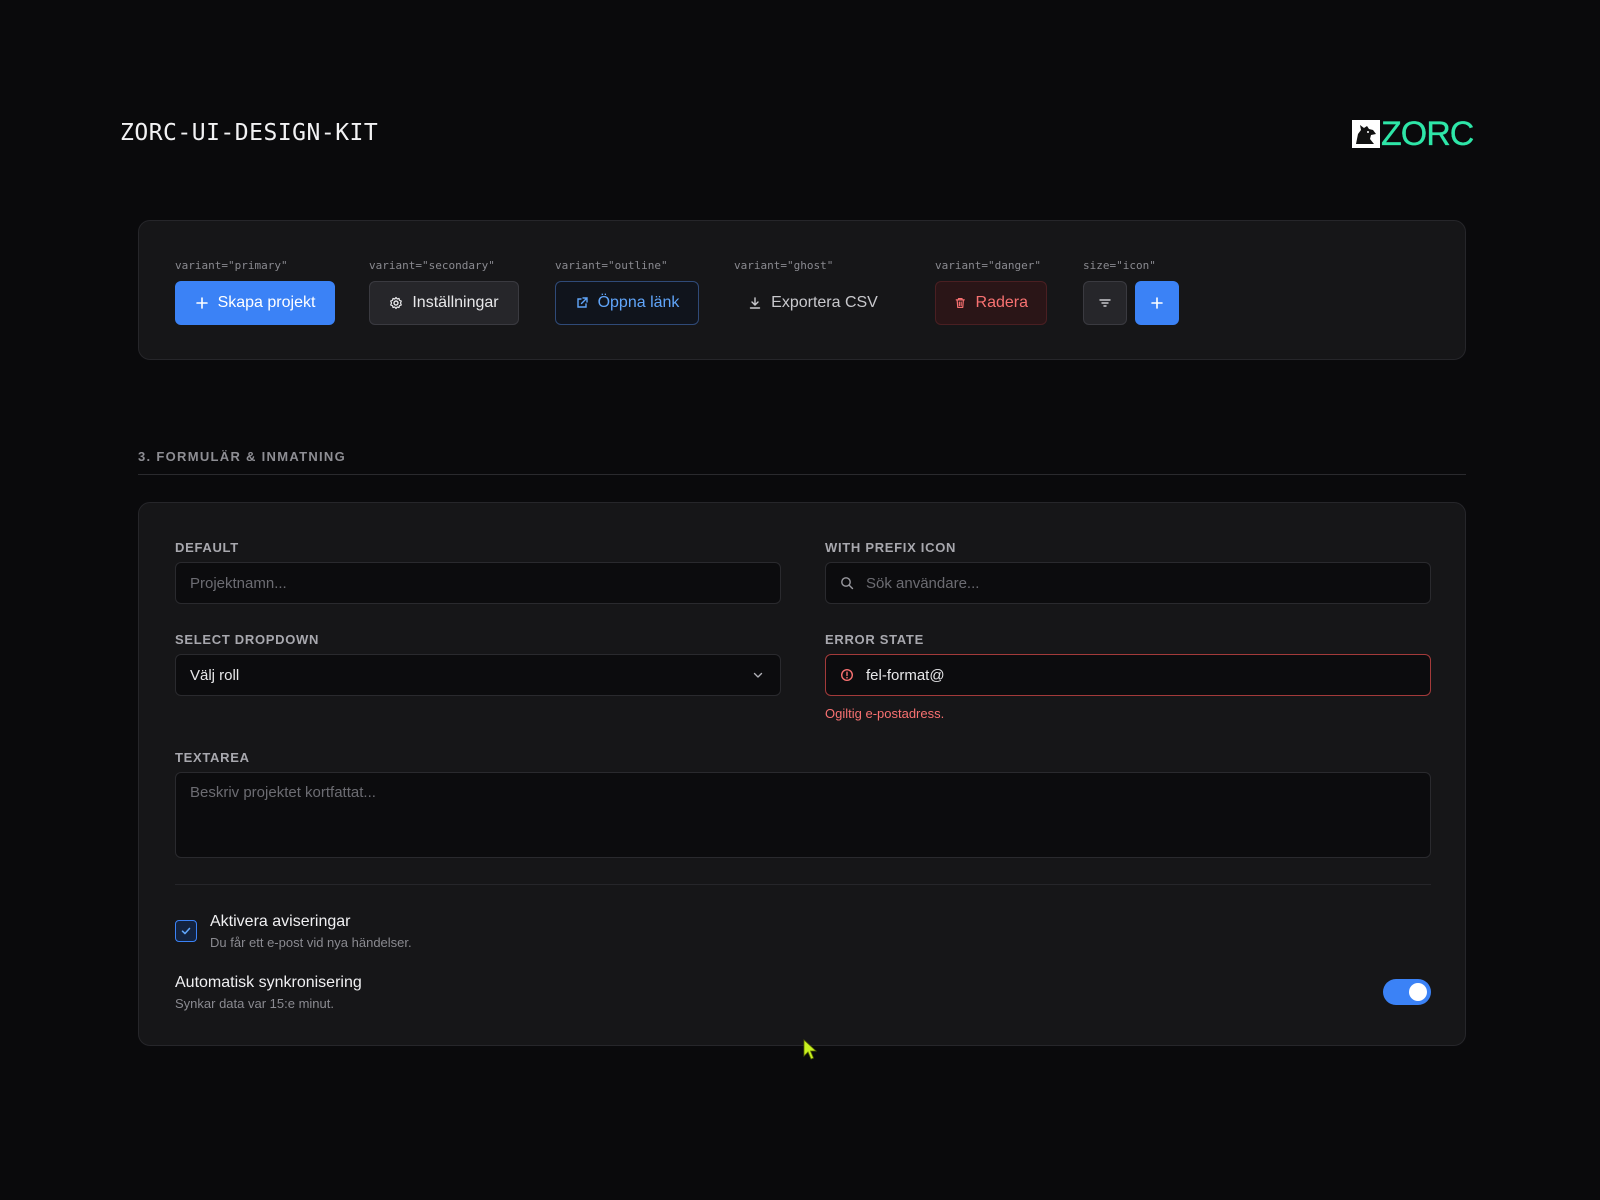  I want to click on default-field-label: DEFAULT, so click(207, 547).